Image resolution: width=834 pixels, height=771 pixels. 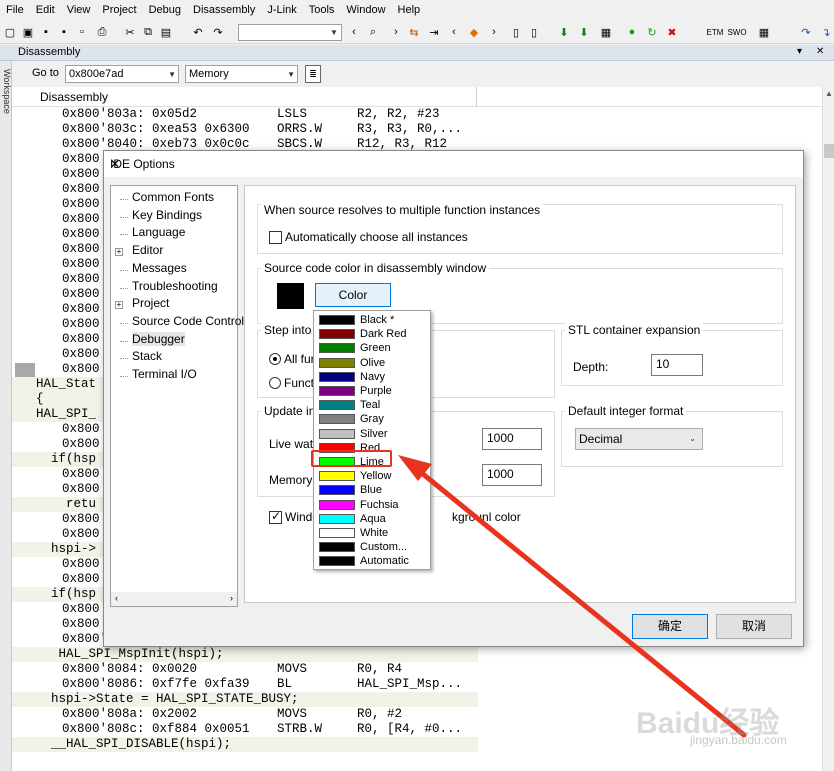 I want to click on chevron-down-icon: ⌄, so click(x=692, y=438).